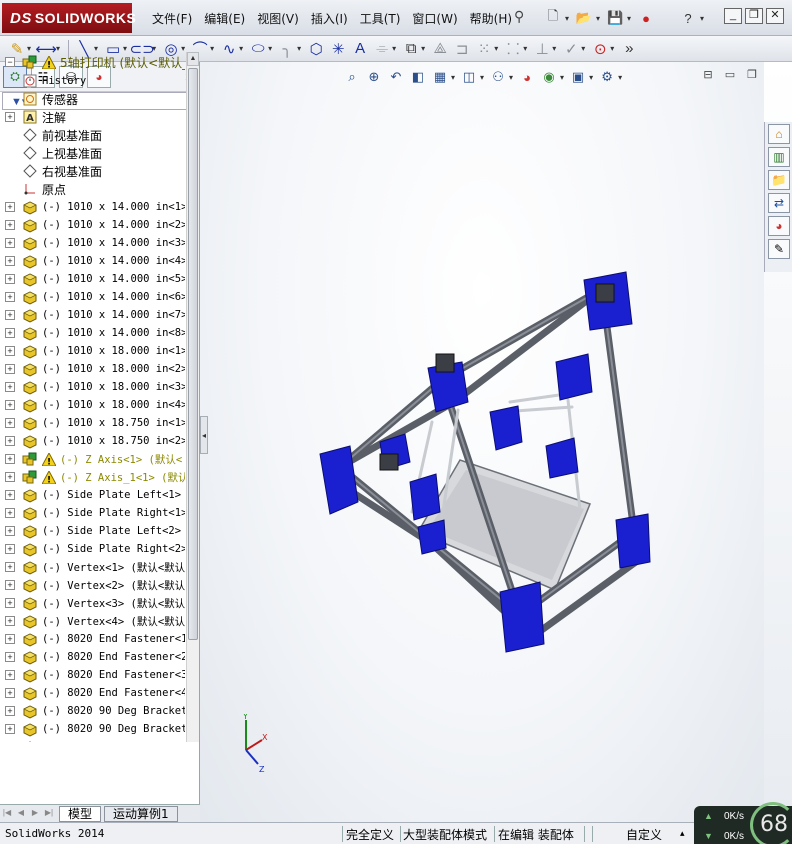 The width and height of the screenshot is (792, 844). What do you see at coordinates (525, 48) in the screenshot?
I see `move-dropdown-icon: ▾` at bounding box center [525, 48].